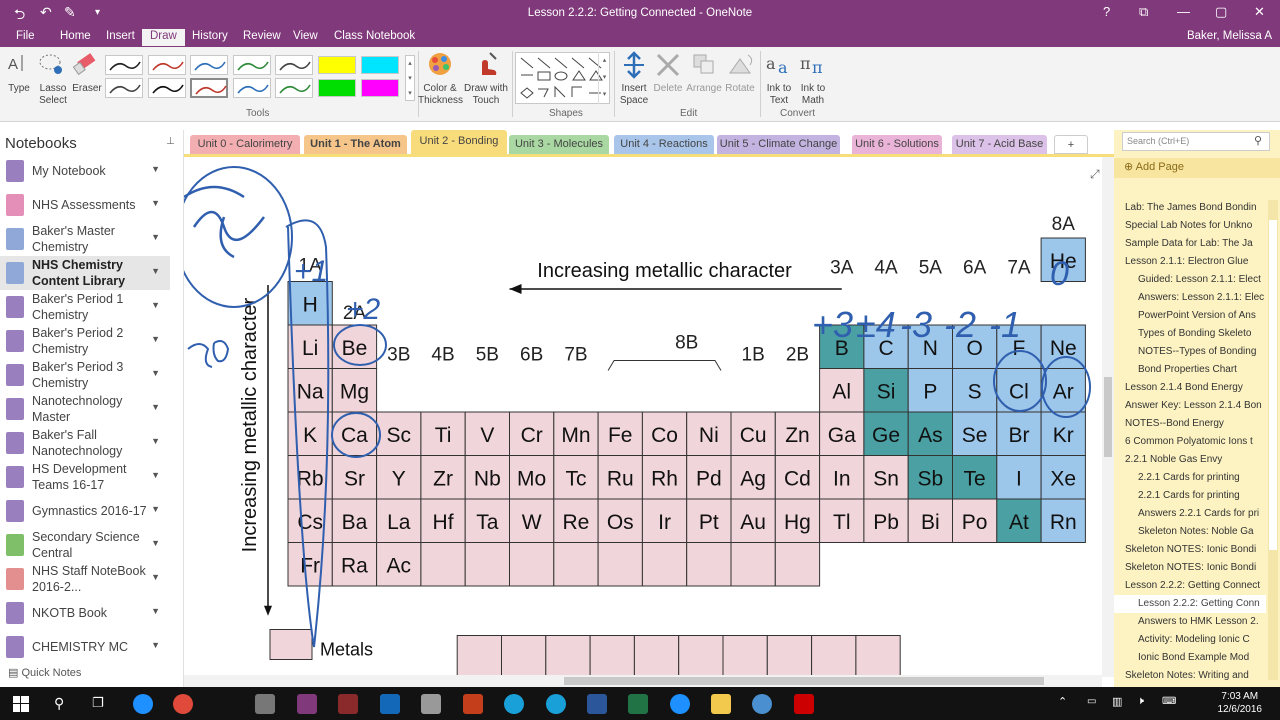 The width and height of the screenshot is (1280, 720). Describe the element at coordinates (59, 703) in the screenshot. I see `search-taskbar-icon: ⚲` at that location.